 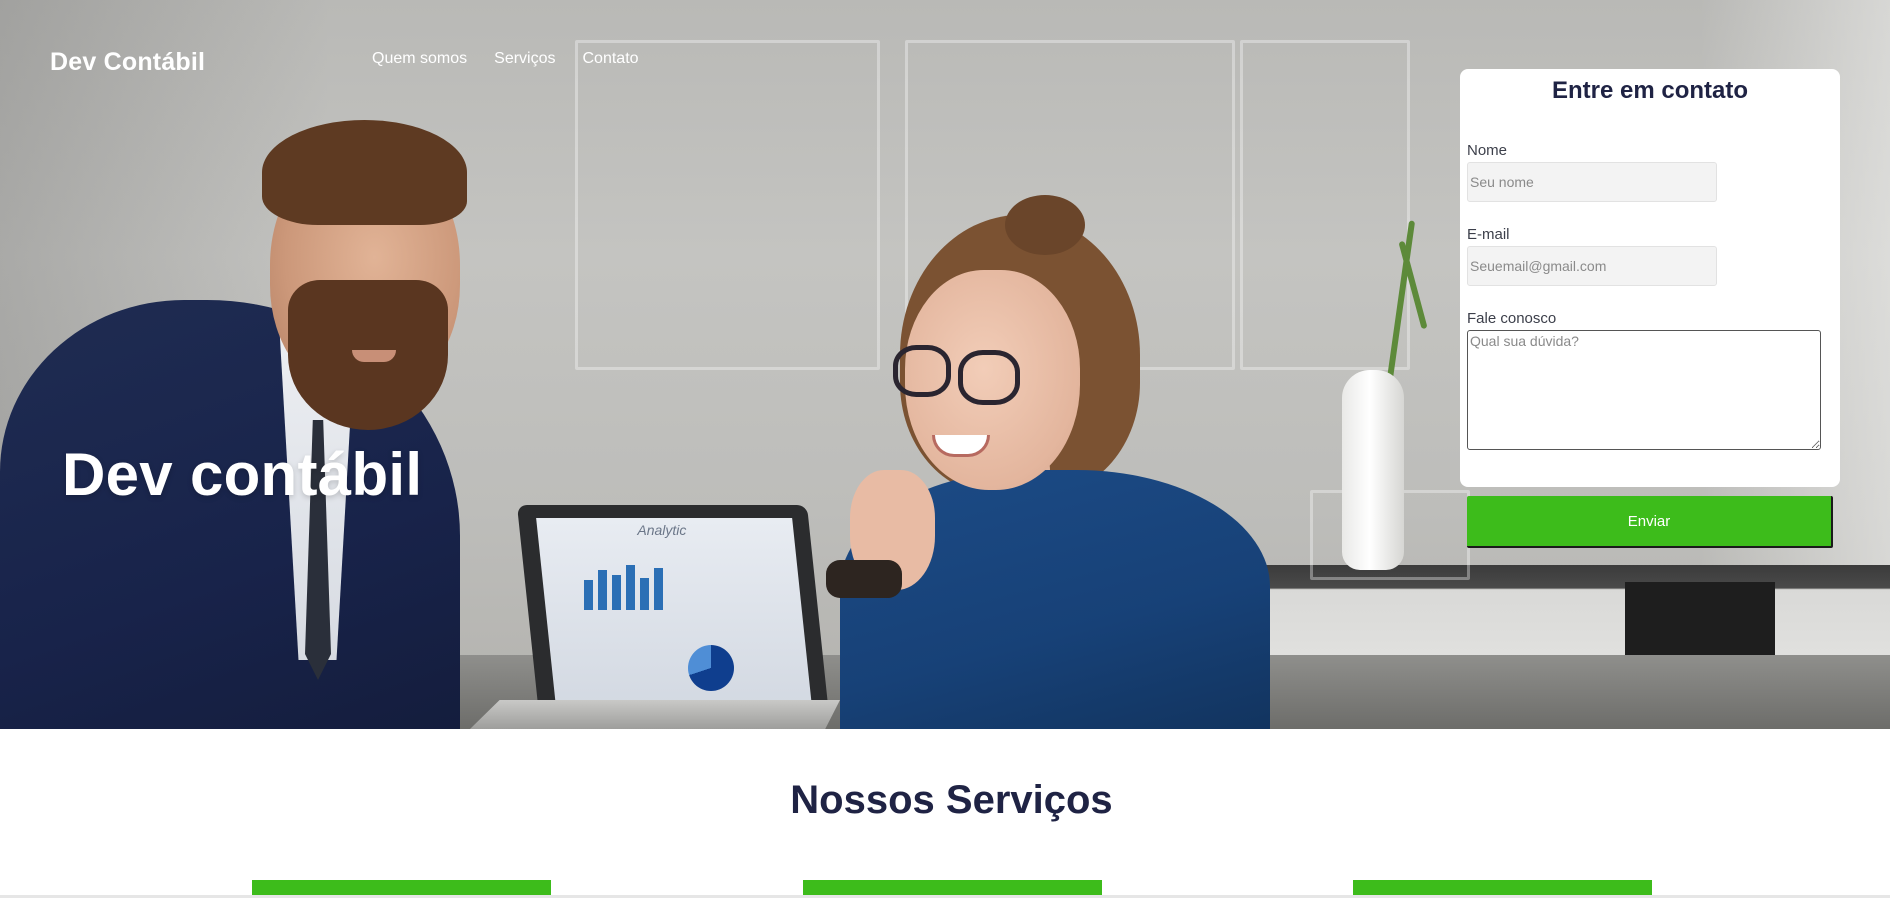 I want to click on man-hair, so click(x=364, y=172).